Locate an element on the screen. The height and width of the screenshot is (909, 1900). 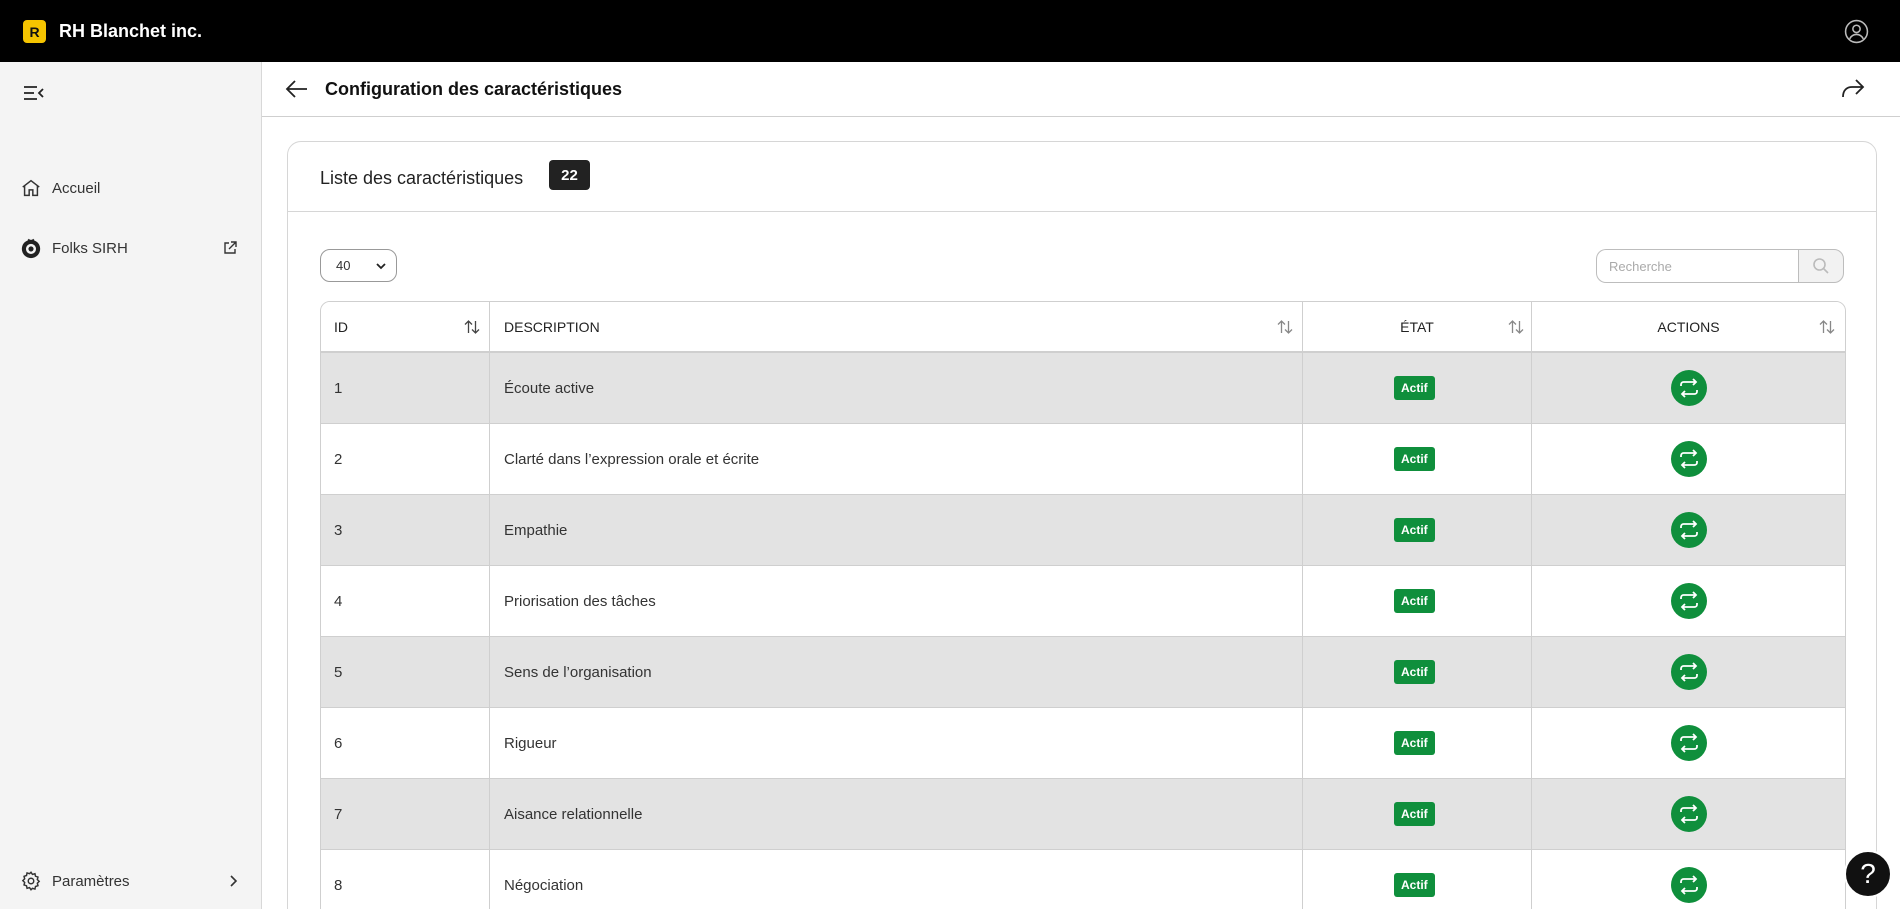
sidebar-item-parametres: Paramètres is located at coordinates (130, 881).